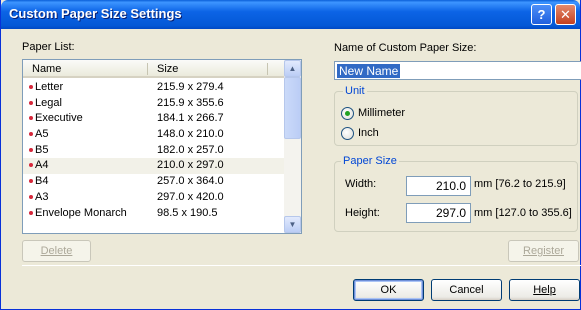 The width and height of the screenshot is (581, 310). What do you see at coordinates (49, 87) in the screenshot?
I see `paper-name: Letter` at bounding box center [49, 87].